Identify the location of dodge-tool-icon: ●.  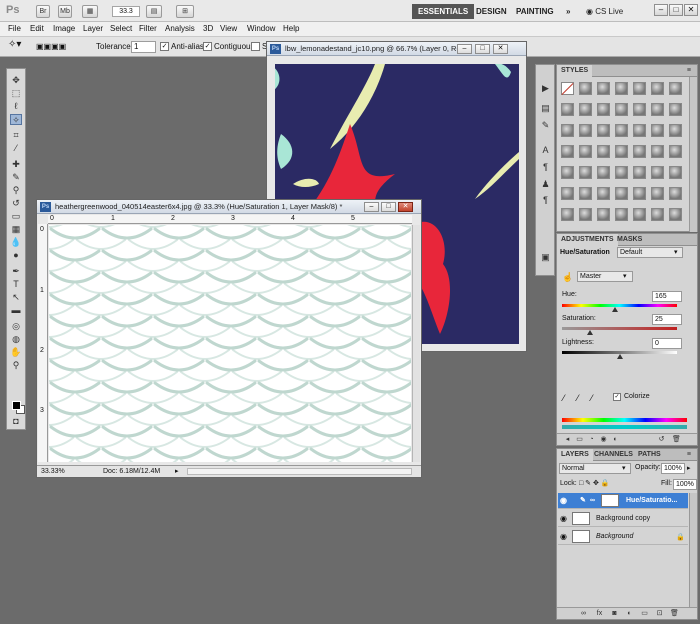
(16, 255).